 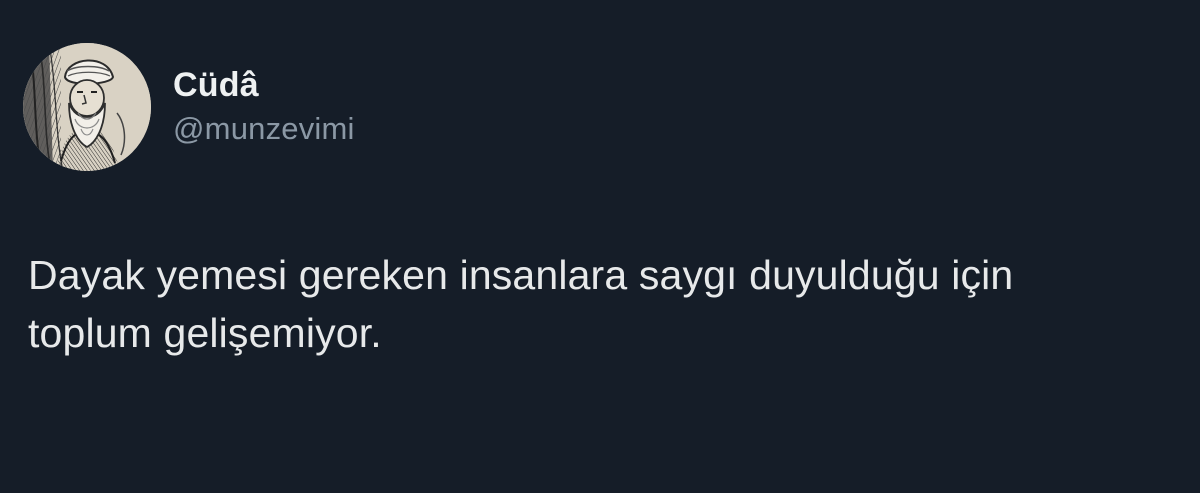 What do you see at coordinates (205, 333) in the screenshot?
I see `tweet-text-line-2: toplum gelişemiyor.` at bounding box center [205, 333].